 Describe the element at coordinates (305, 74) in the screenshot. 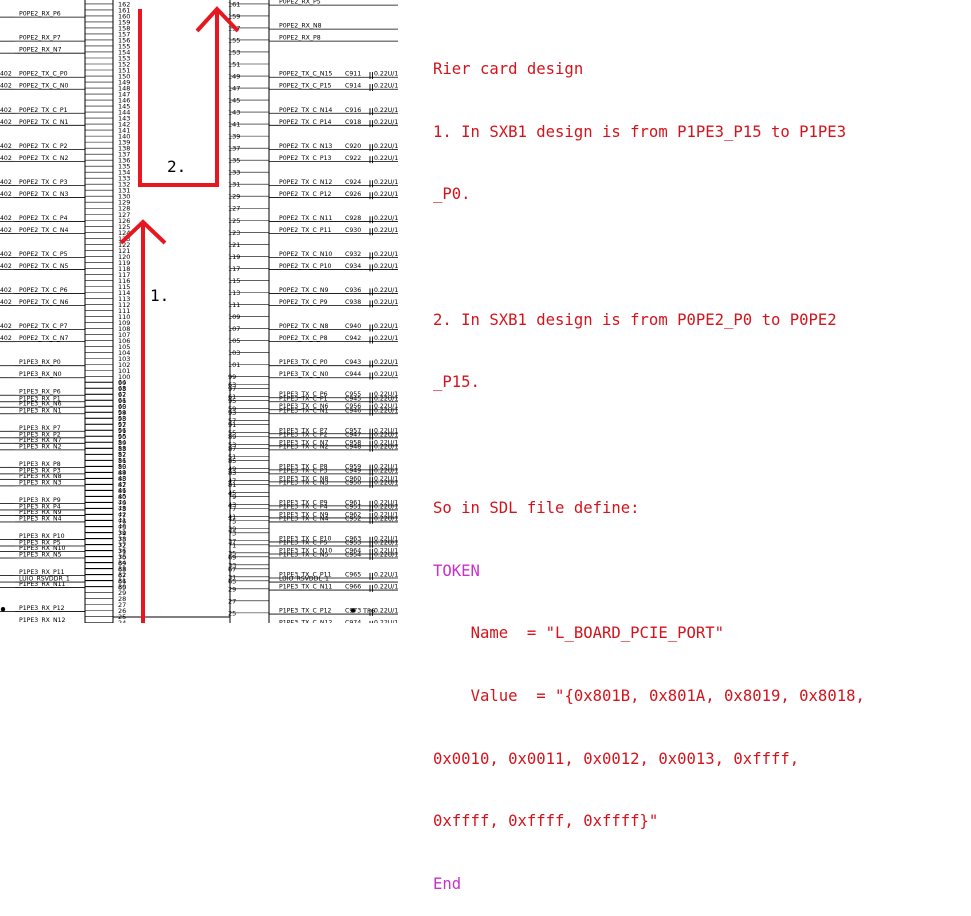

I see `signal-label: P0PE2_TX_C_N15` at that location.